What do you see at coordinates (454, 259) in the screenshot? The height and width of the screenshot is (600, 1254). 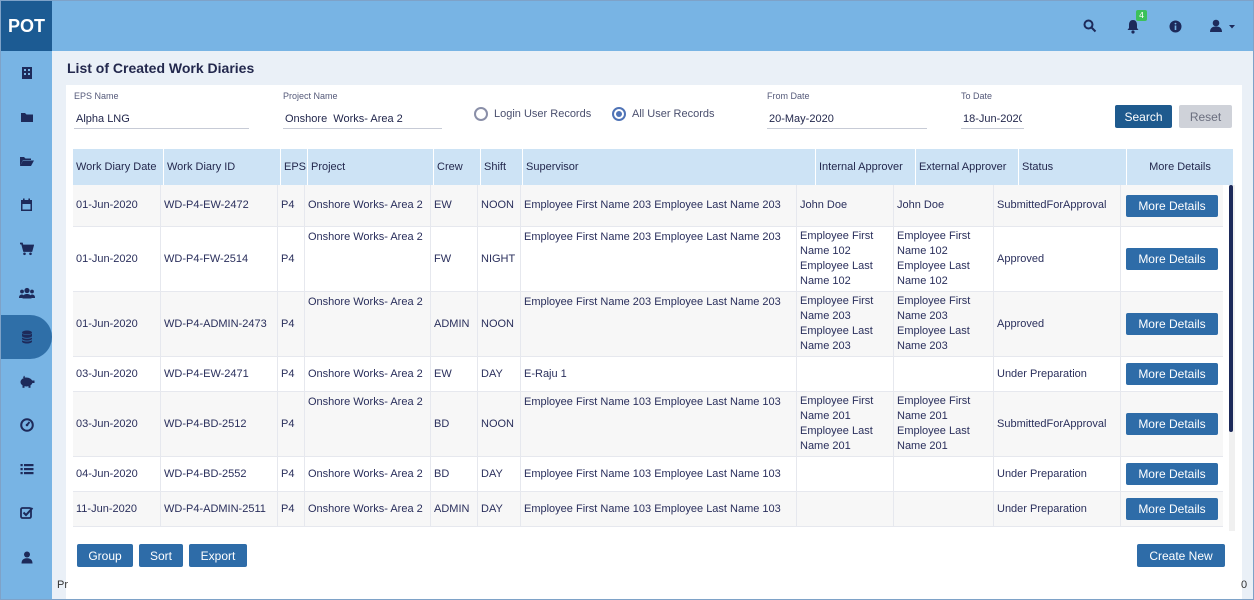 I see `cell-crew: FW` at bounding box center [454, 259].